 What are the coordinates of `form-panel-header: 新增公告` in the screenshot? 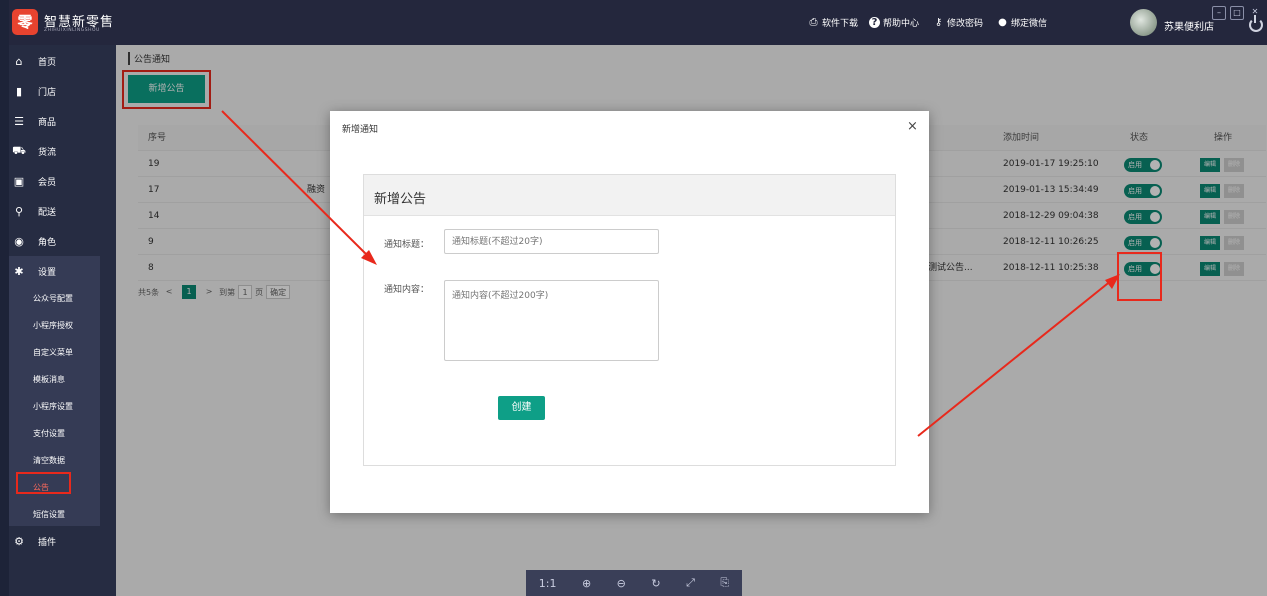 It's located at (629, 195).